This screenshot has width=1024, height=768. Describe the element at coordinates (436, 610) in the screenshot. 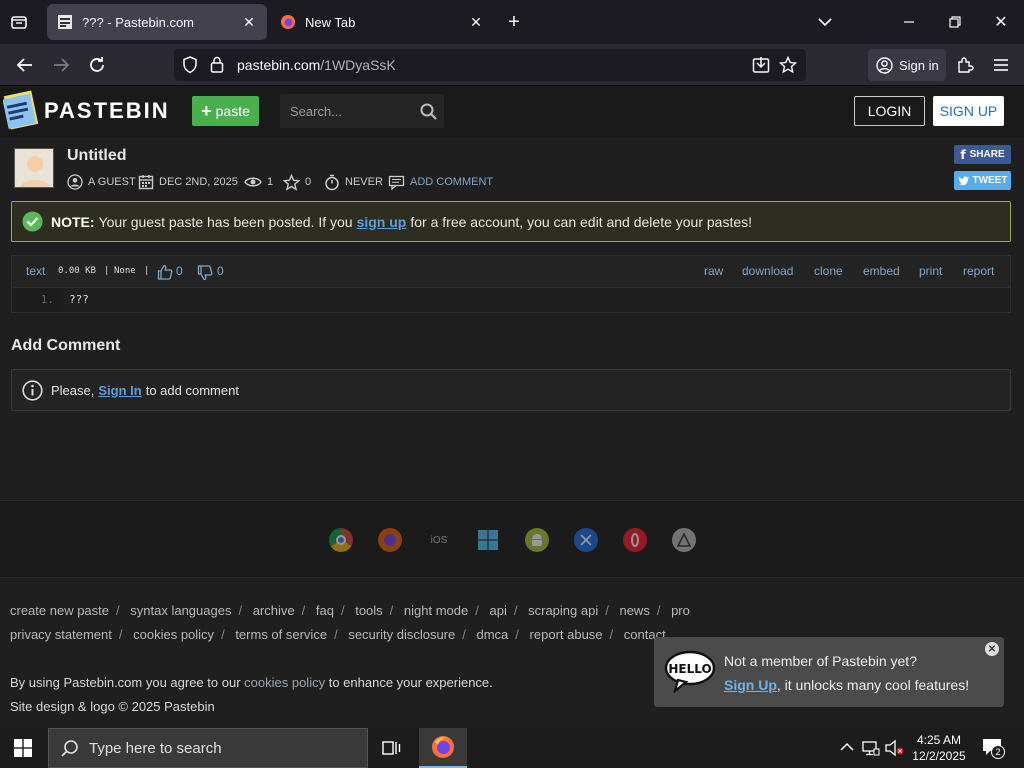

I see `footer-link: night mode` at that location.